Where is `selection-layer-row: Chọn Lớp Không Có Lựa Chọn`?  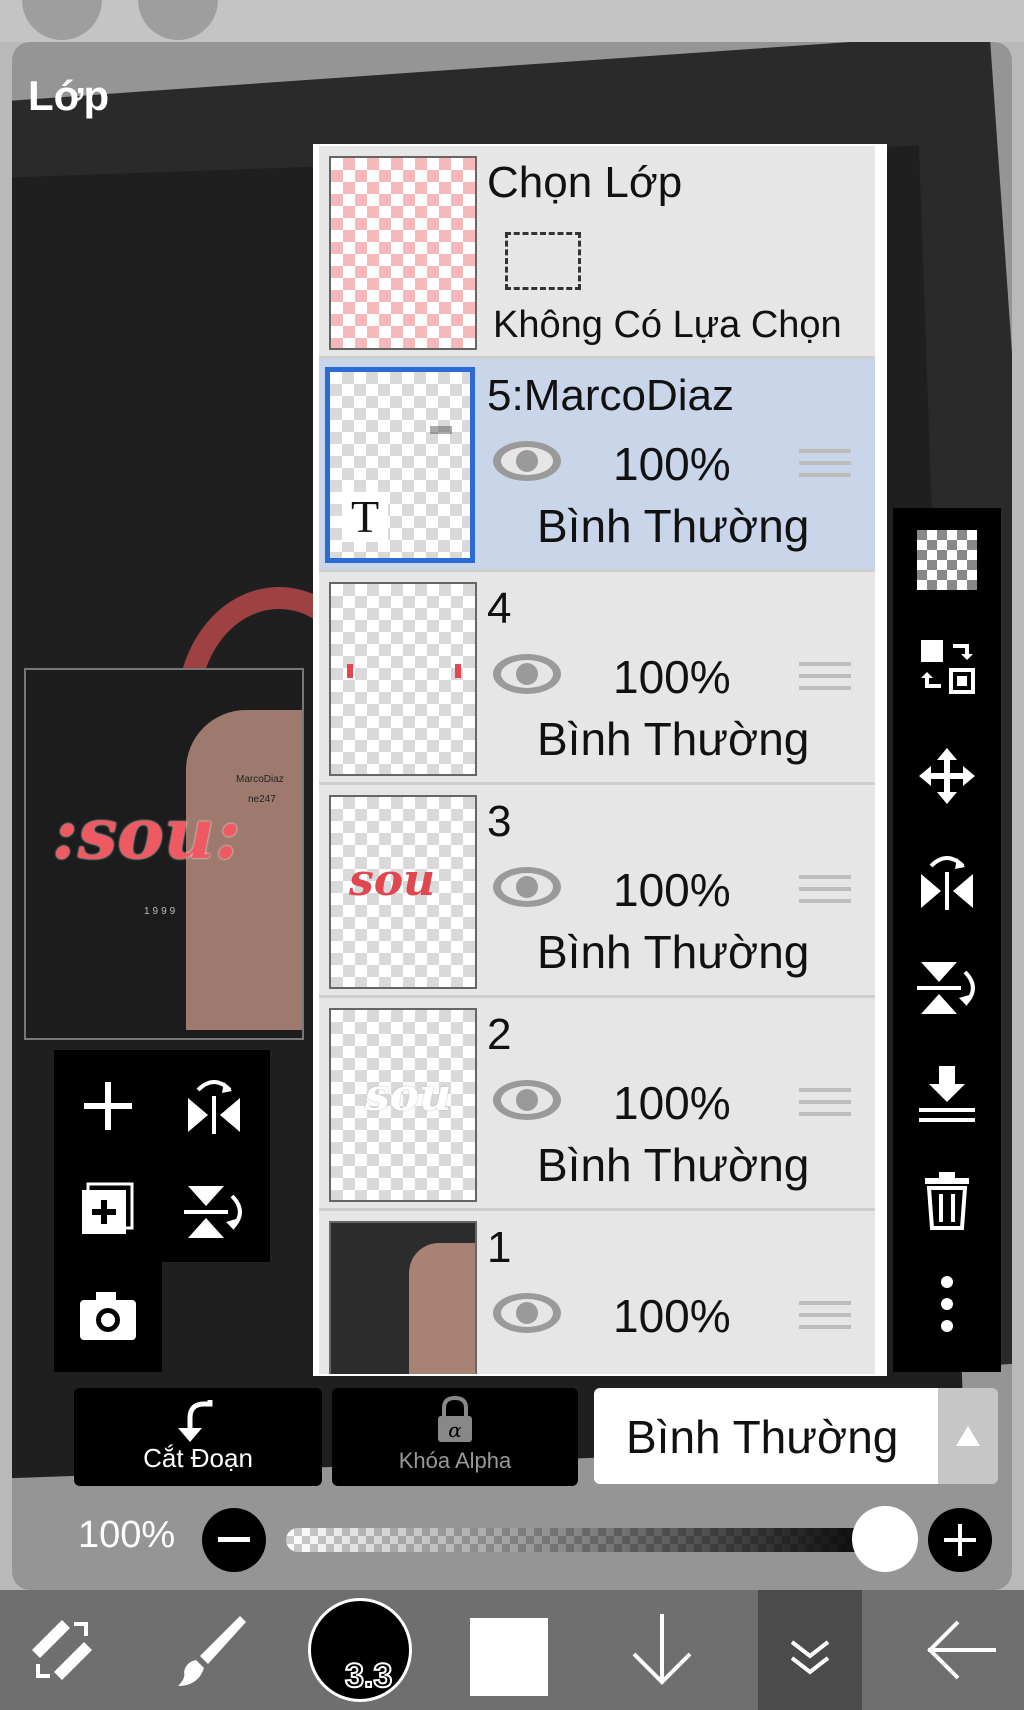 selection-layer-row: Chọn Lớp Không Có Lựa Chọn is located at coordinates (597, 252).